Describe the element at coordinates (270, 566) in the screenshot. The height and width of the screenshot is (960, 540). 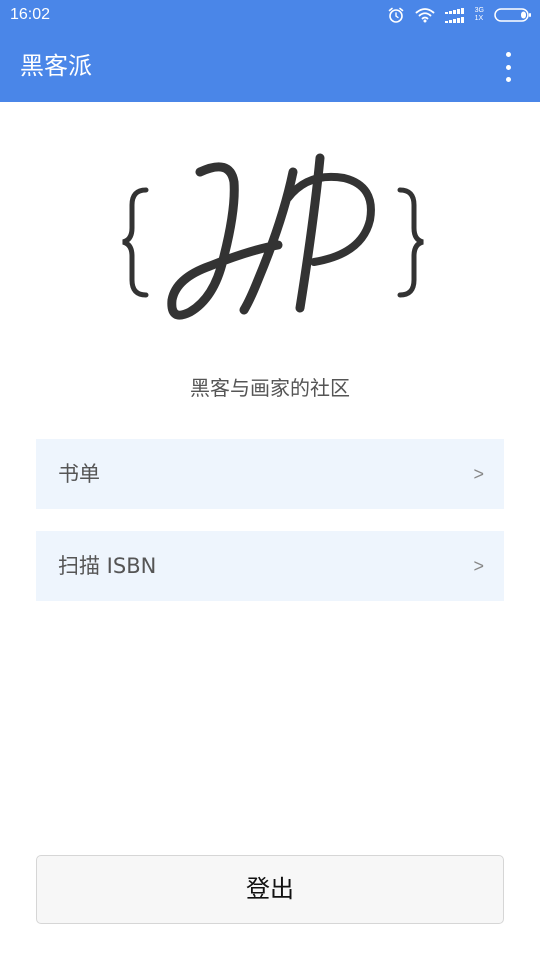
I see `scan-isbn-item: 扫描 ISBN >` at that location.